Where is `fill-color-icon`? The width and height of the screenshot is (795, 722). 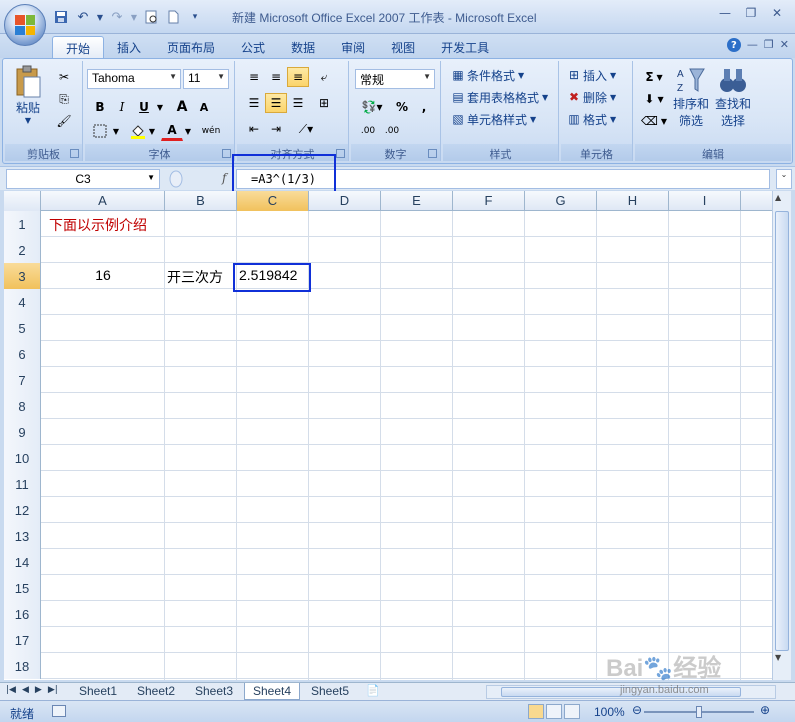 fill-color-icon is located at coordinates (138, 131).